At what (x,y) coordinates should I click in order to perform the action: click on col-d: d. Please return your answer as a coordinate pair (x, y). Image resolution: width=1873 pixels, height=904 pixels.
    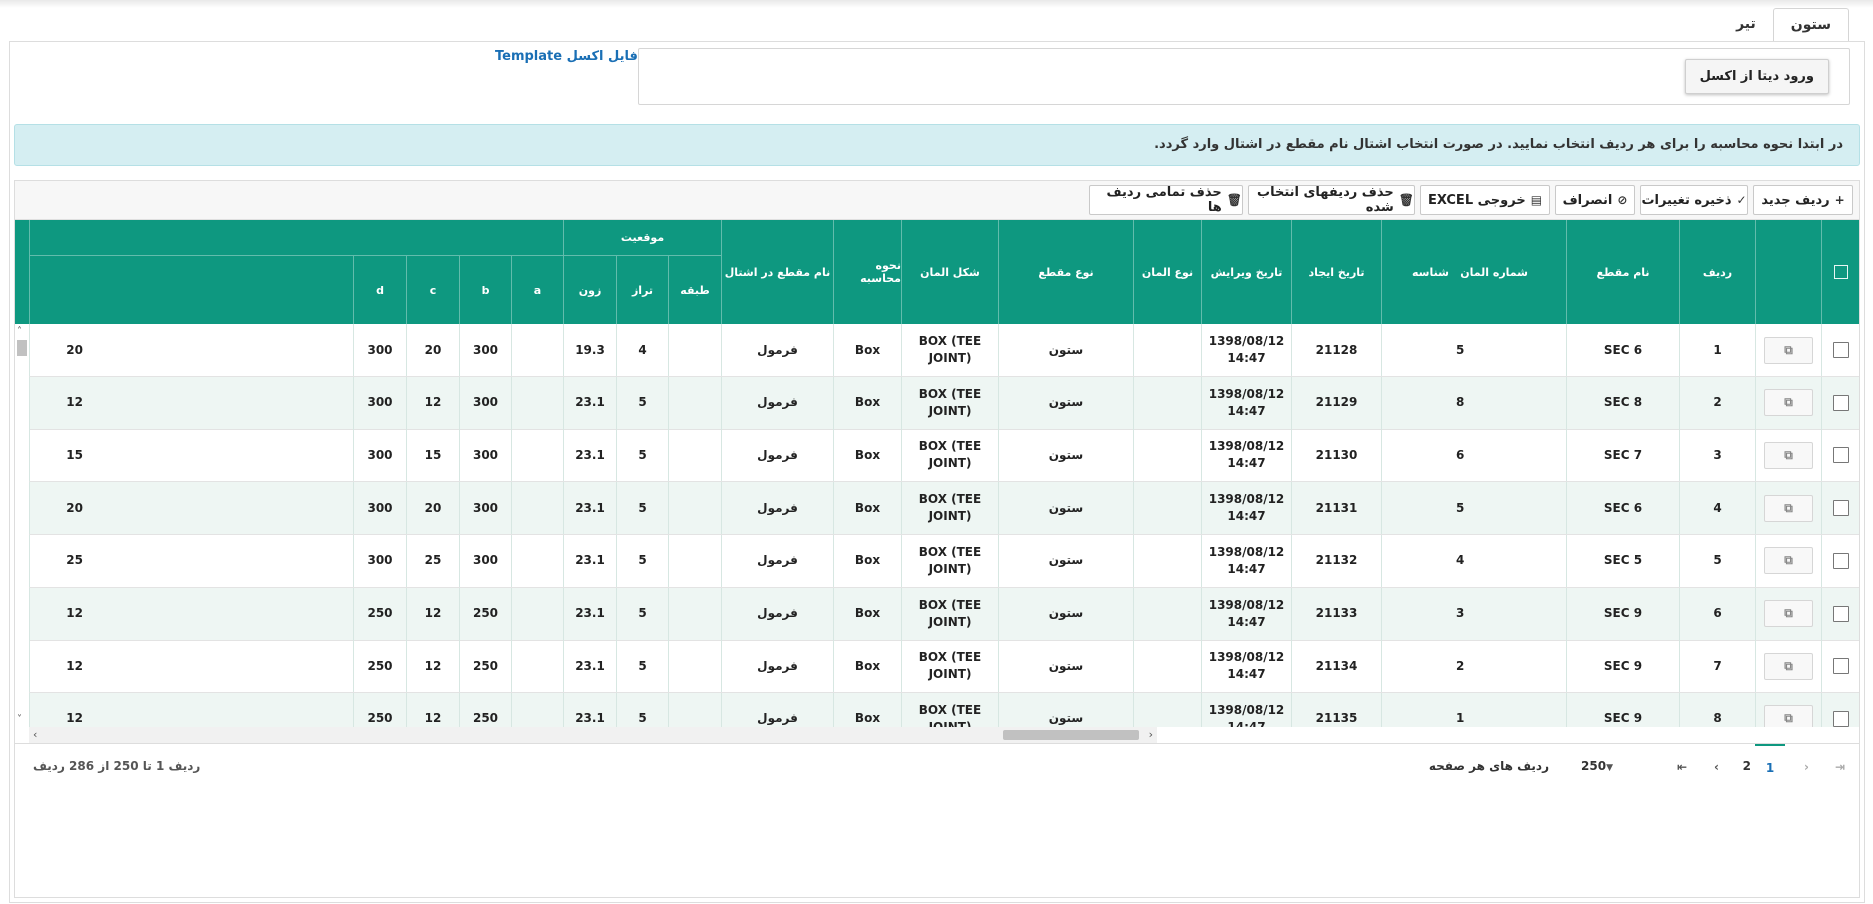
    Looking at the image, I should click on (379, 290).